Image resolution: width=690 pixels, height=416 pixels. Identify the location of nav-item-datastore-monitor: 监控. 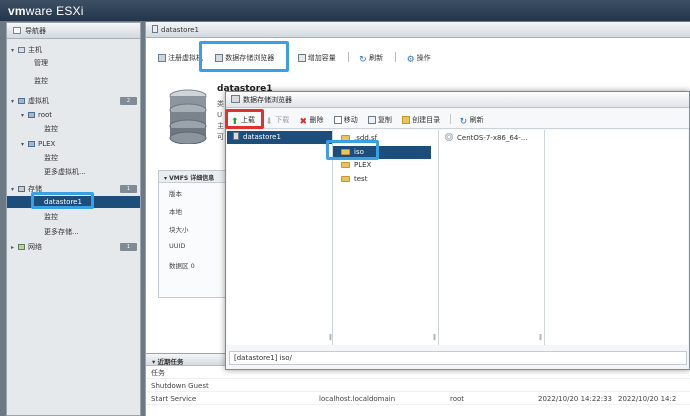
(73, 217).